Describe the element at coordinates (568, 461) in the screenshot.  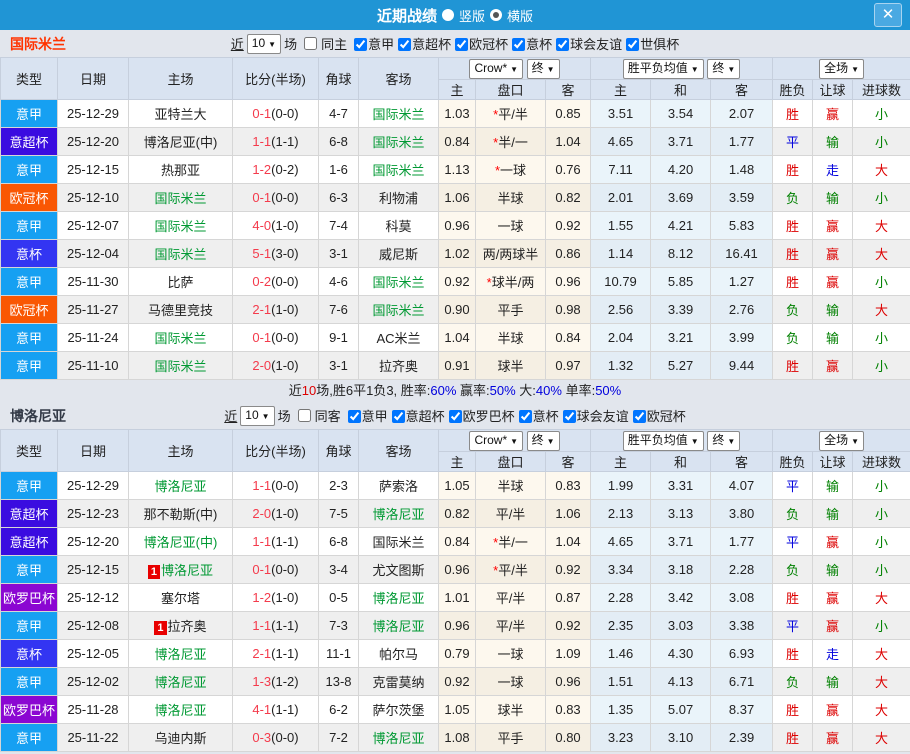
I see `subheader-odds-away: 客` at that location.